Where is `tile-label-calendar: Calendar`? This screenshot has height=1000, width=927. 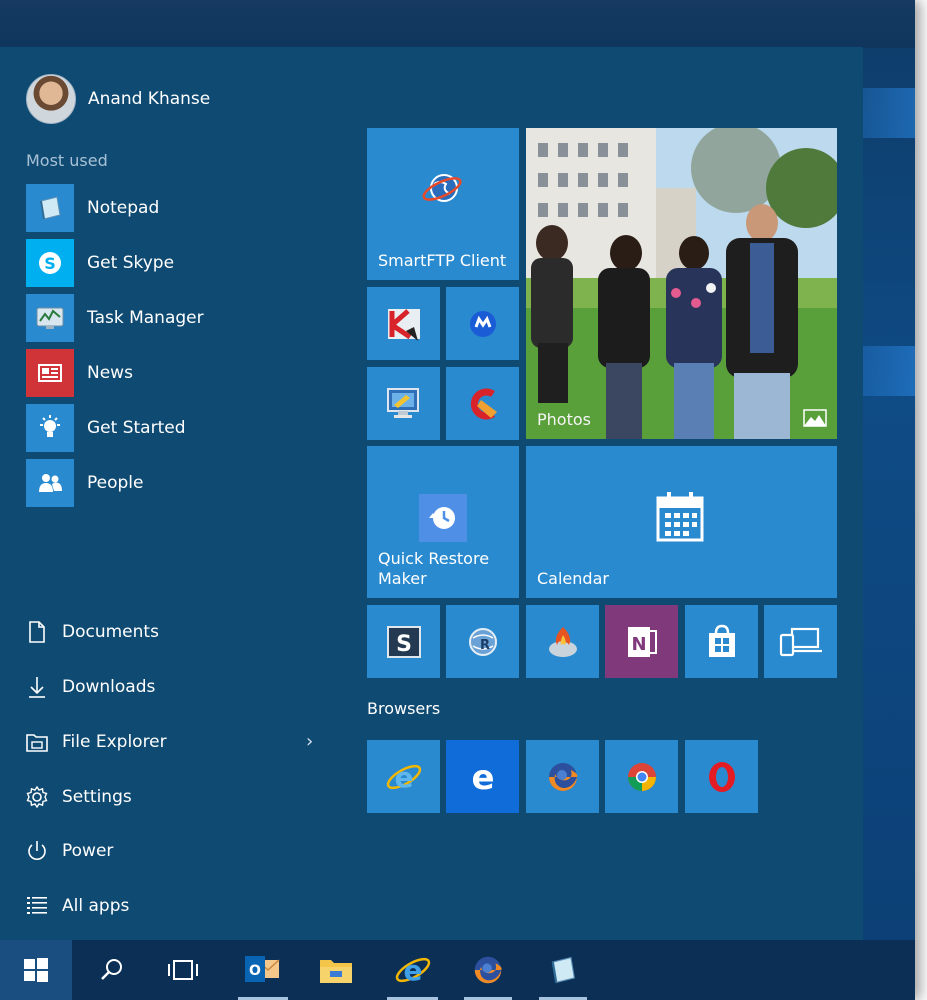 tile-label-calendar: Calendar is located at coordinates (573, 578).